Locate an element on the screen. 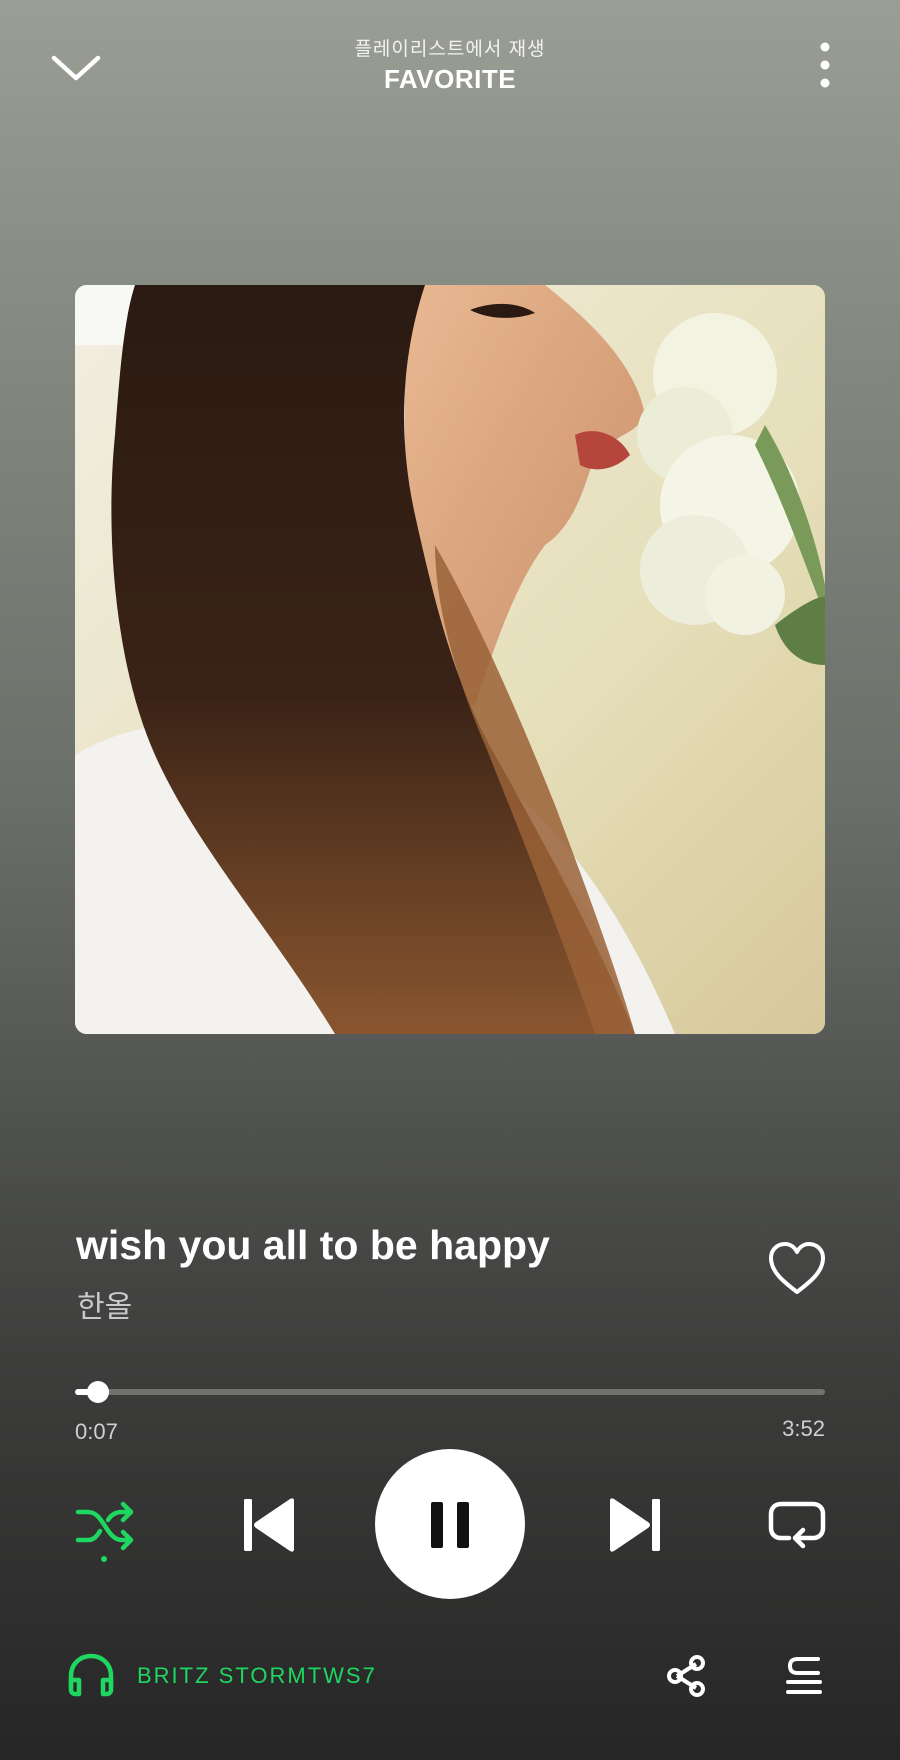  more-vertical-icon is located at coordinates (825, 65).